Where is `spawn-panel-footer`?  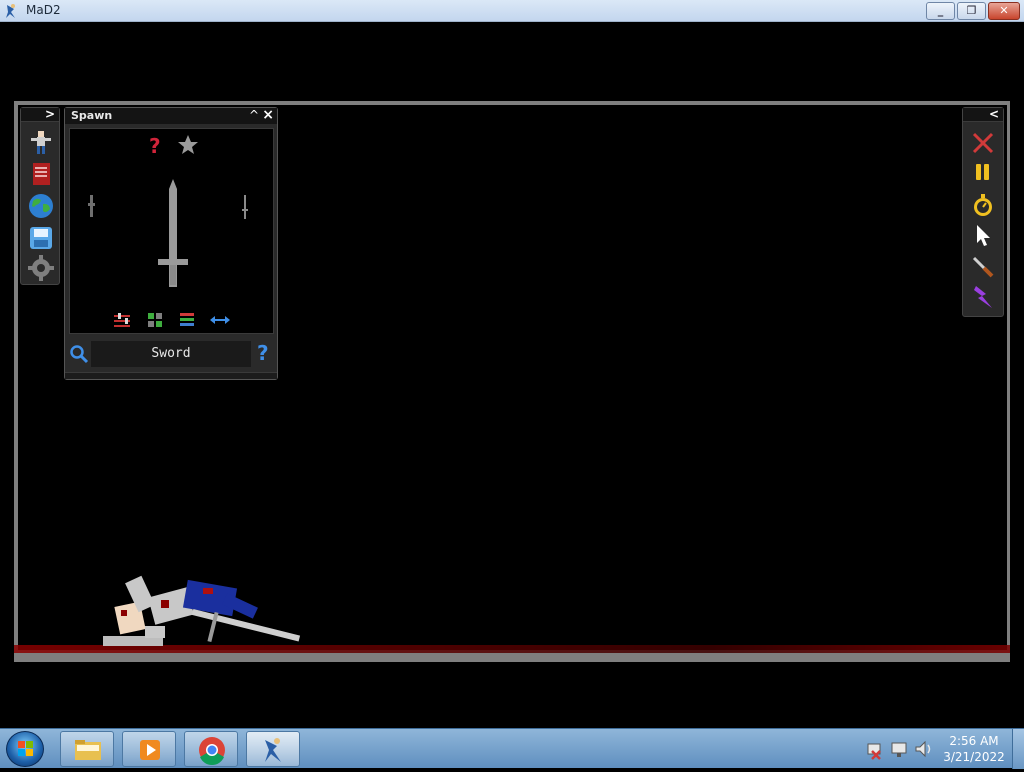
spawn-panel-footer is located at coordinates (171, 375).